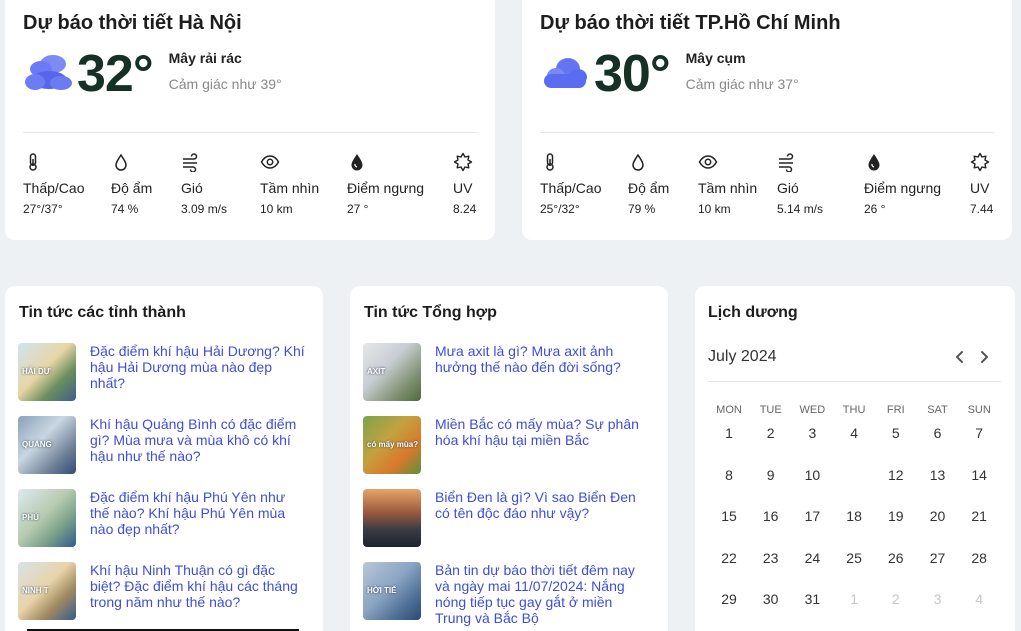 This screenshot has width=1021, height=631. Describe the element at coordinates (812, 475) in the screenshot. I see `calendar-day: 10` at that location.